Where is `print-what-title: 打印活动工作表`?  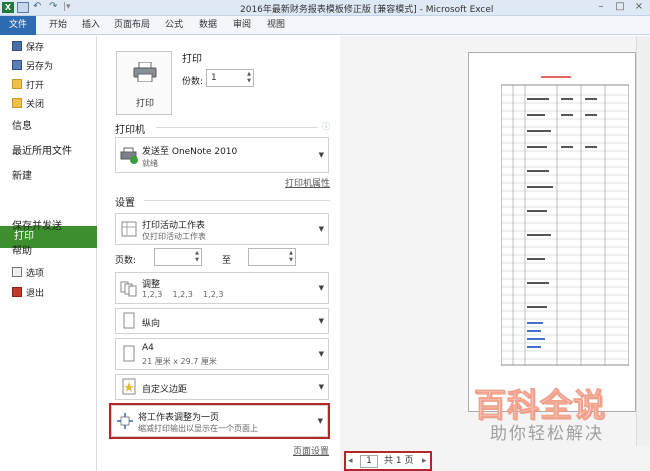 print-what-title: 打印活动工作表 is located at coordinates (174, 226).